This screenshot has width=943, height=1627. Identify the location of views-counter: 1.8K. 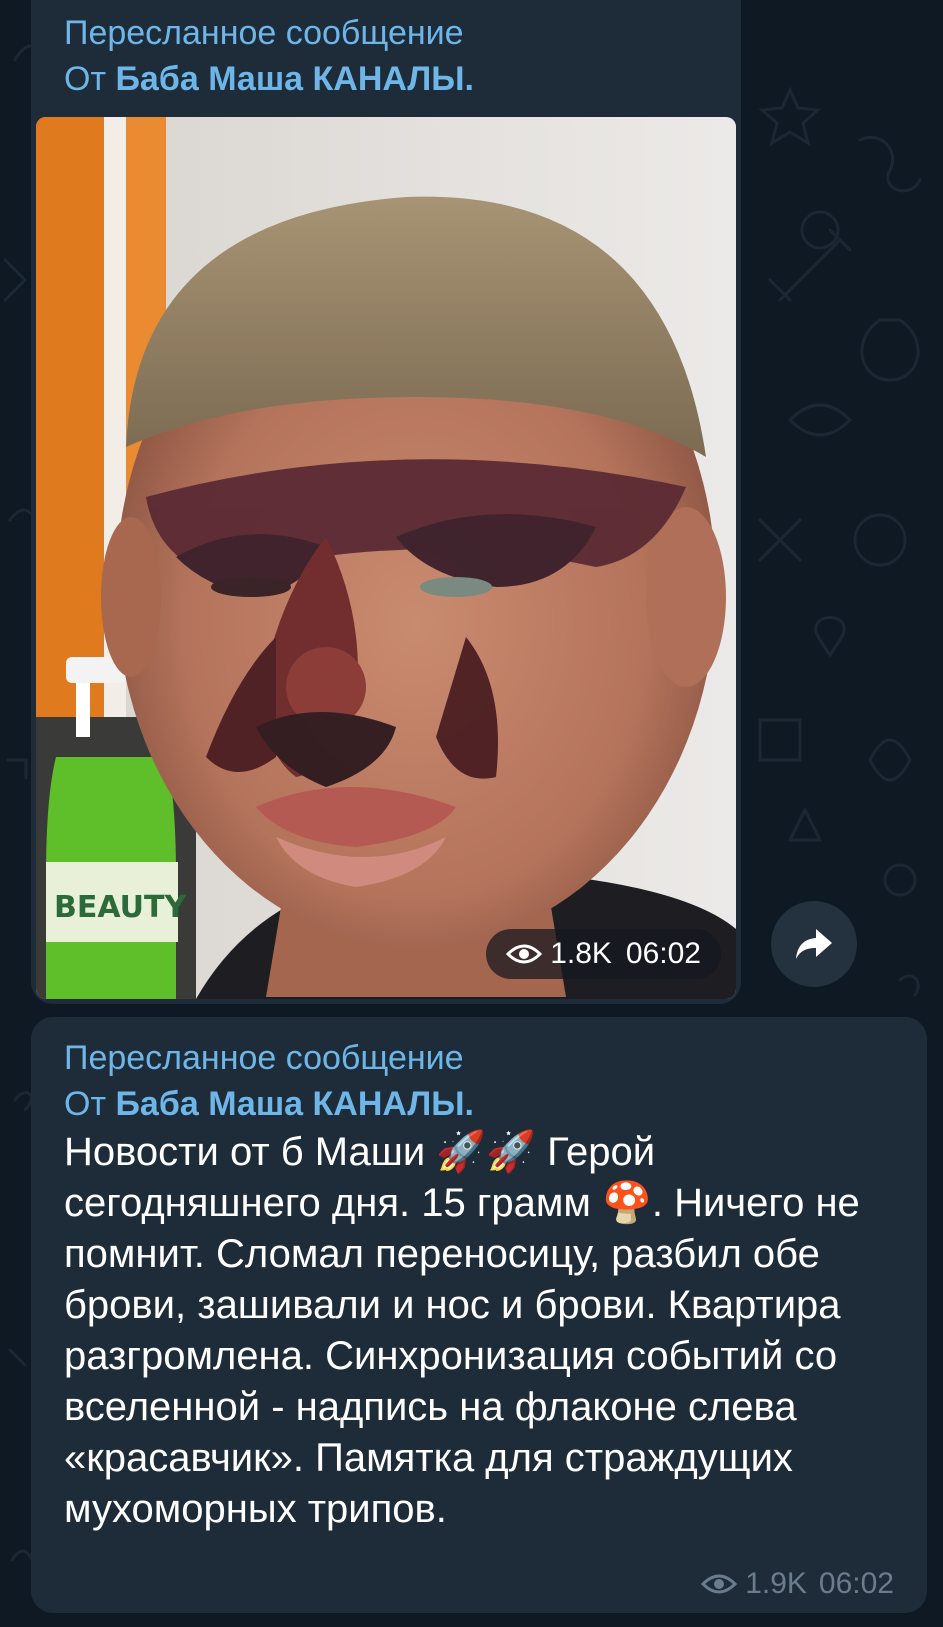
(559, 954).